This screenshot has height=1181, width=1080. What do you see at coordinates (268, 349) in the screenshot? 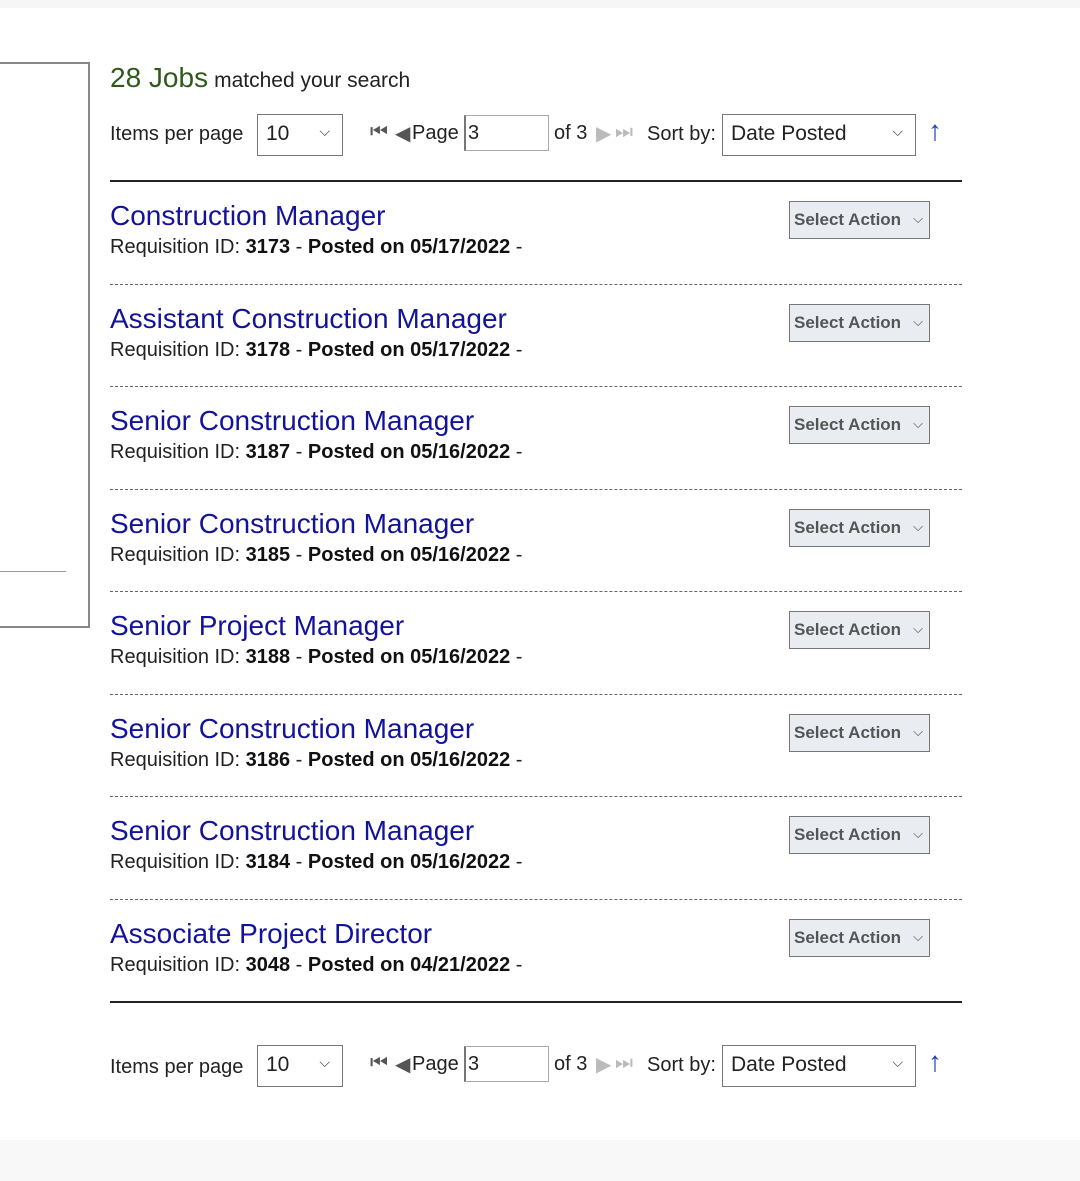
I see `req-id: 3178` at bounding box center [268, 349].